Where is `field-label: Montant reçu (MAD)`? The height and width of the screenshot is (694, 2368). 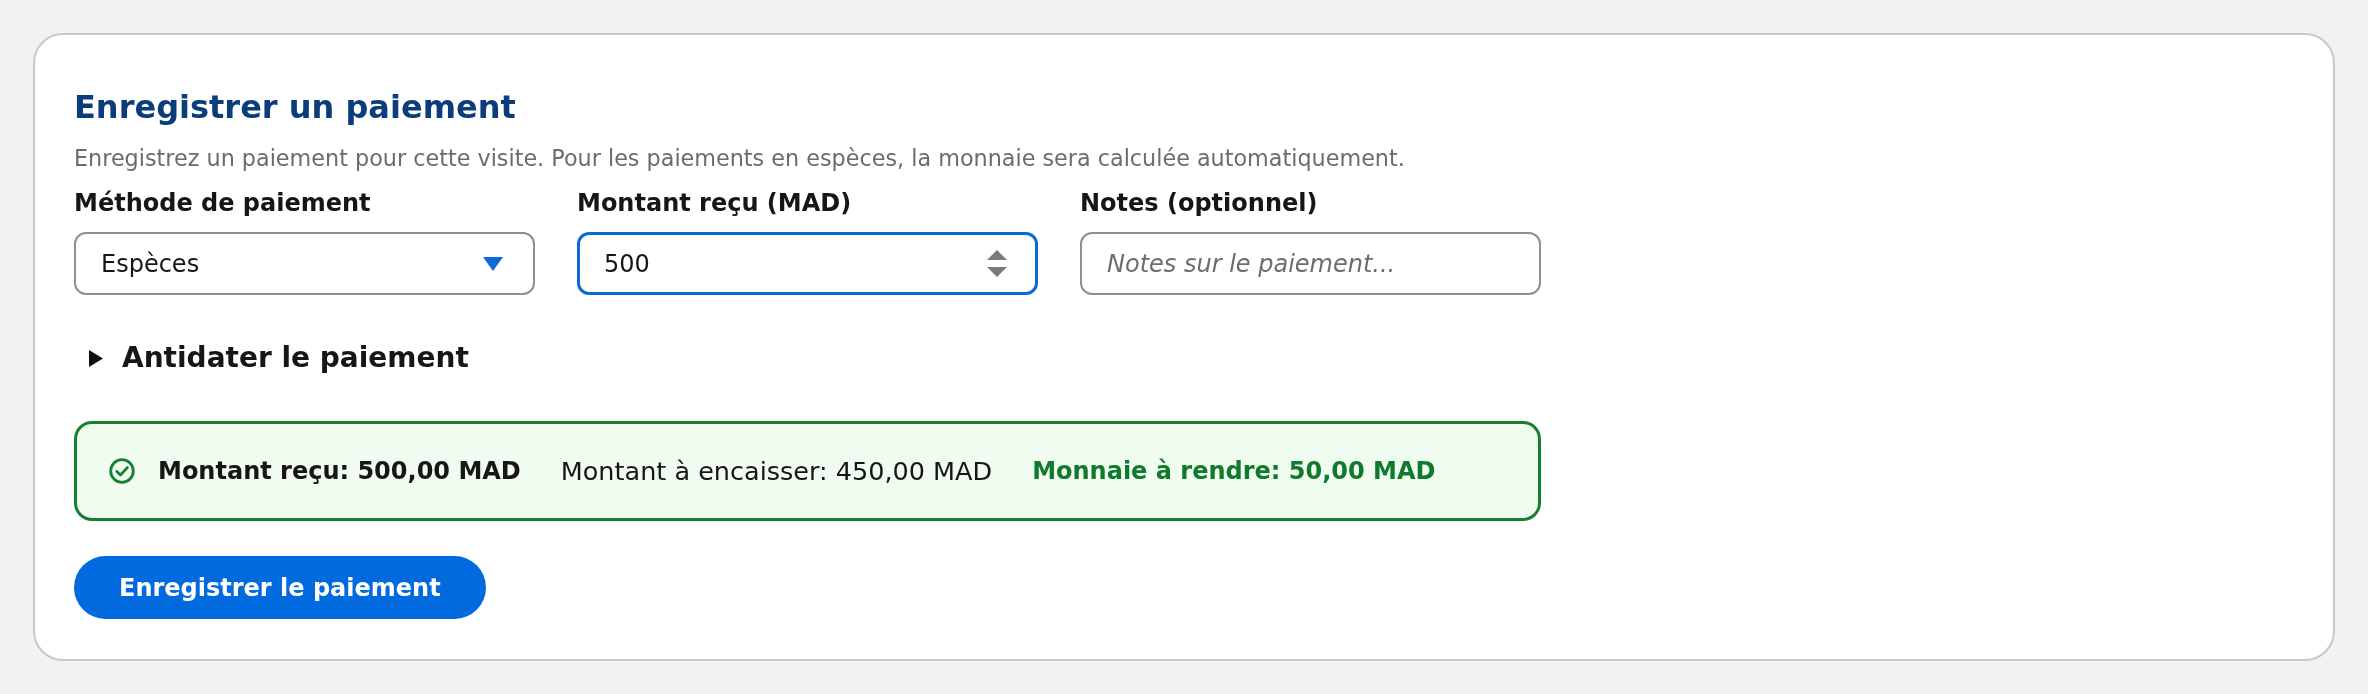
field-label: Montant reçu (MAD) is located at coordinates (715, 203).